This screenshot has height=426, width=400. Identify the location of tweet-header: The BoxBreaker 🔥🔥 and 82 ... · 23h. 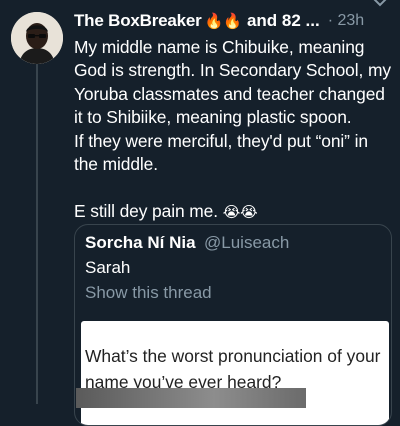
(233, 21).